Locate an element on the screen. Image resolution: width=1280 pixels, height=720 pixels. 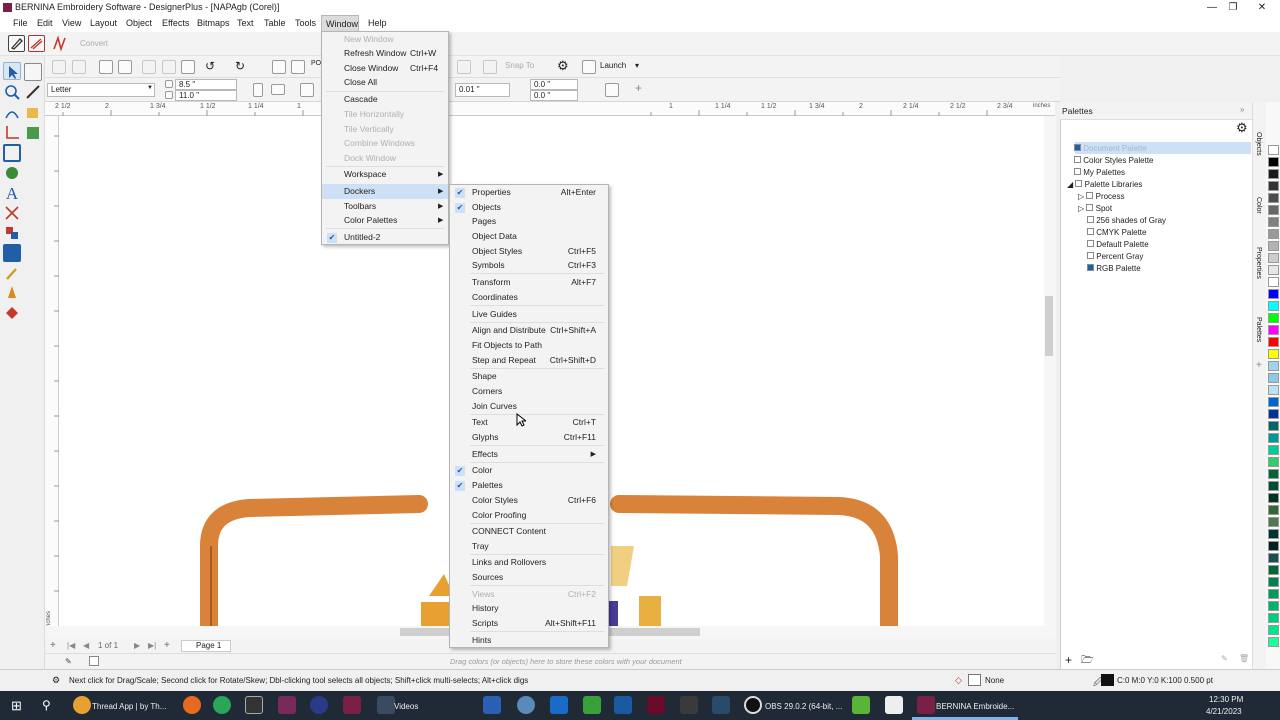
menu-edit: Edit is located at coordinates (45, 23).